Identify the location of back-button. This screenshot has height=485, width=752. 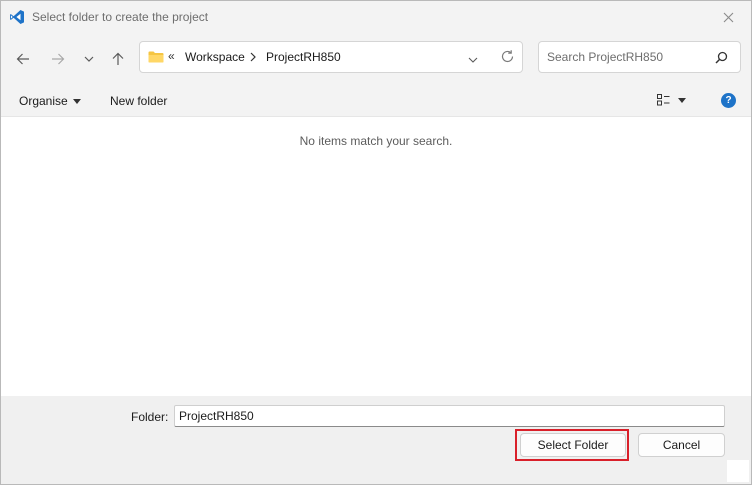
(23, 59).